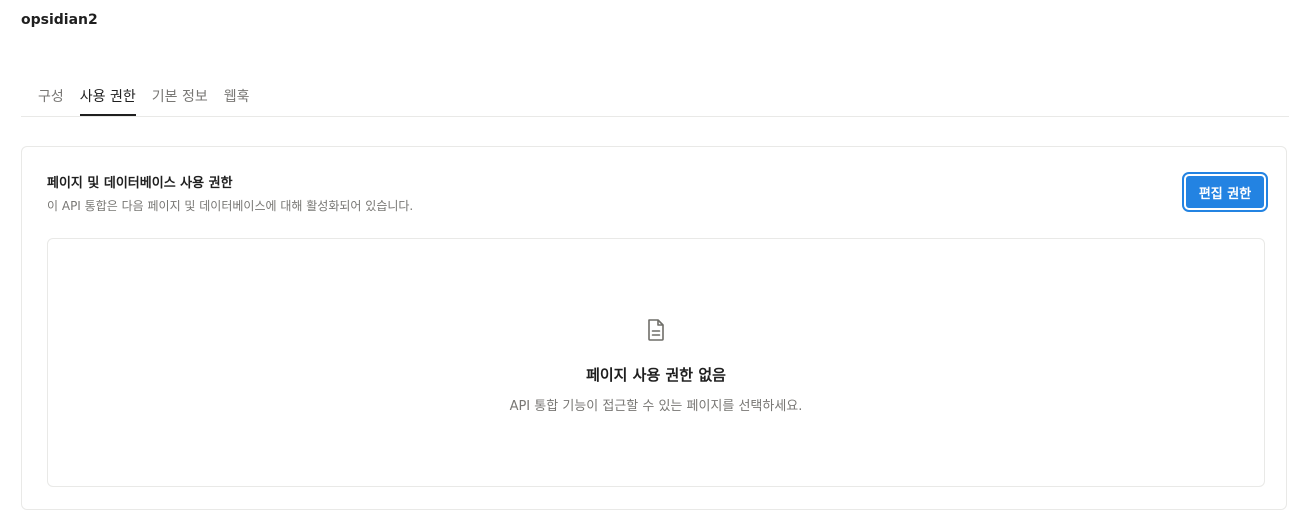  What do you see at coordinates (107, 98) in the screenshot?
I see `tab-permissions: 사용 권한` at bounding box center [107, 98].